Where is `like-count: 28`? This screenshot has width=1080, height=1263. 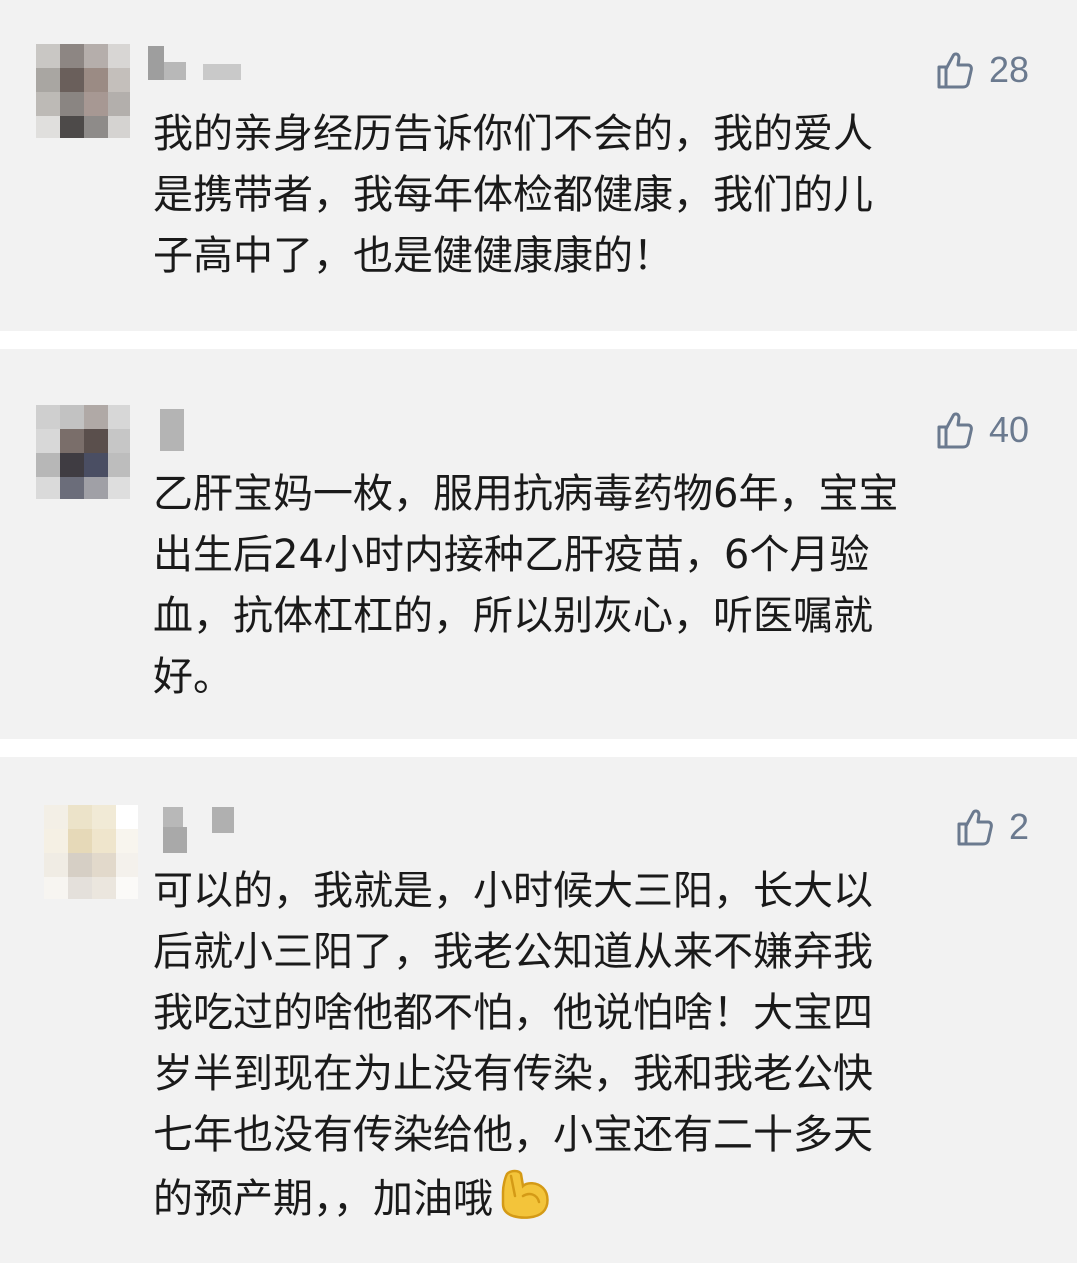 like-count: 28 is located at coordinates (1008, 69).